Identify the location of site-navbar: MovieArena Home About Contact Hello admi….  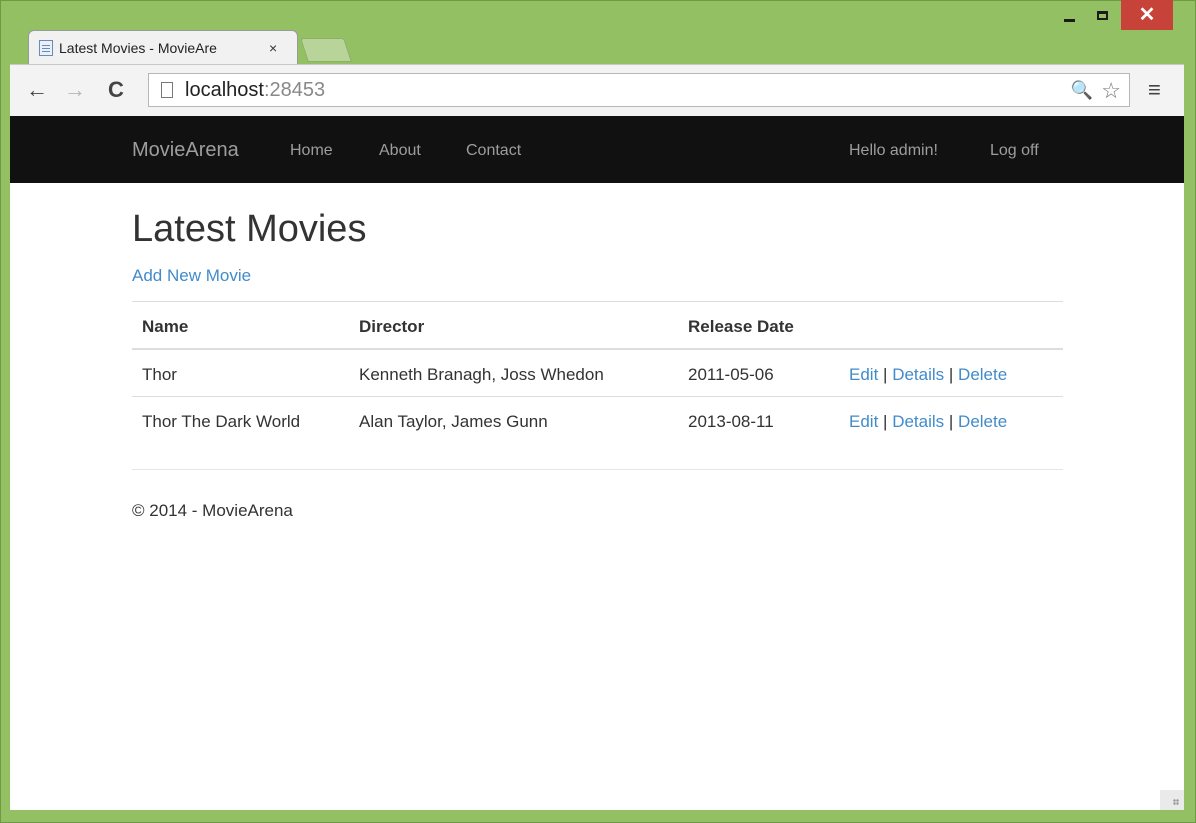
(597, 149).